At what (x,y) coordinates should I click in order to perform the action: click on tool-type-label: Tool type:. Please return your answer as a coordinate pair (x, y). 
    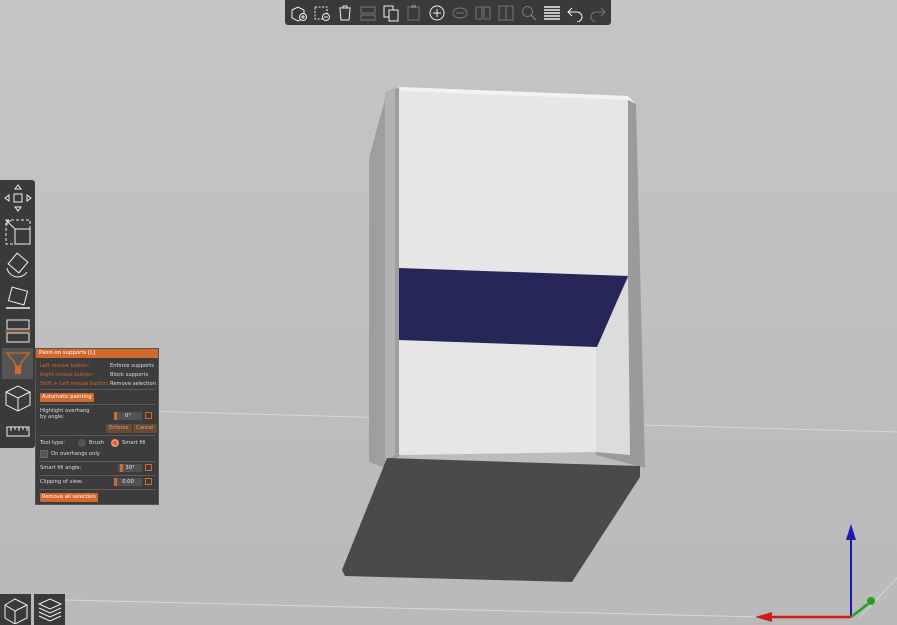
    Looking at the image, I should click on (53, 443).